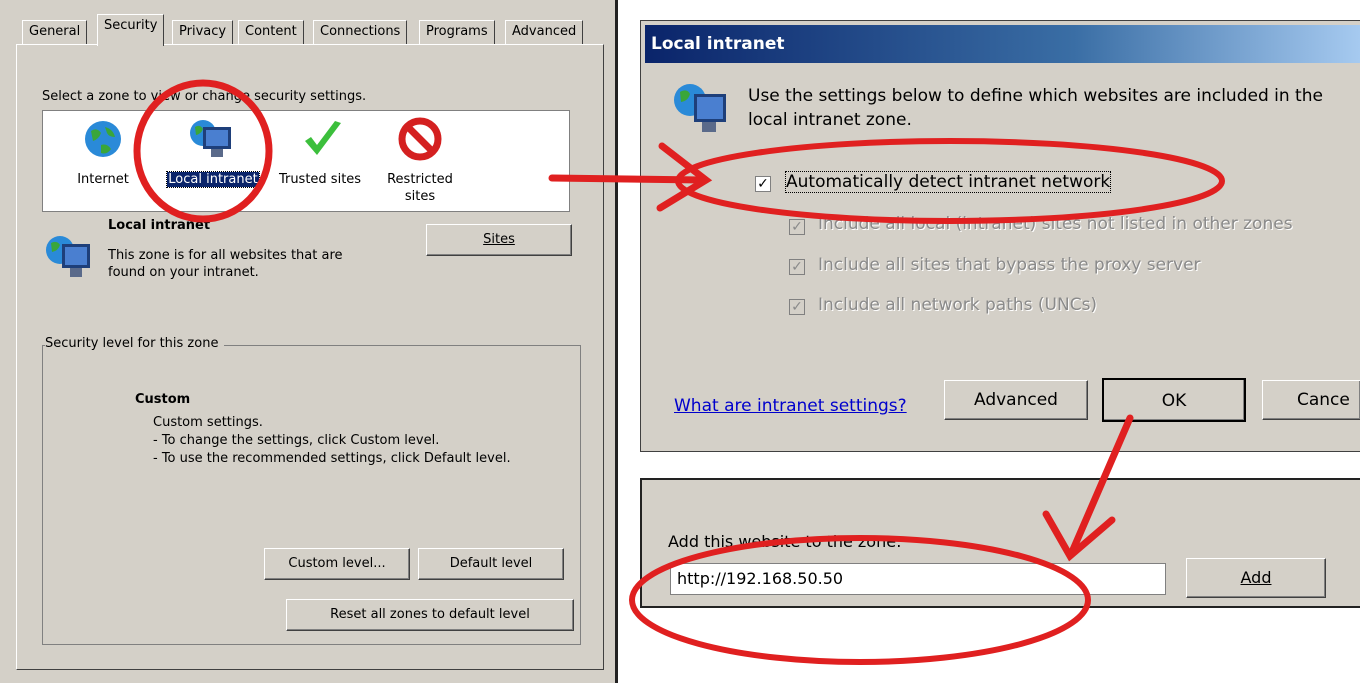 The image size is (1360, 683). What do you see at coordinates (68, 256) in the screenshot?
I see `local-intranet-icon` at bounding box center [68, 256].